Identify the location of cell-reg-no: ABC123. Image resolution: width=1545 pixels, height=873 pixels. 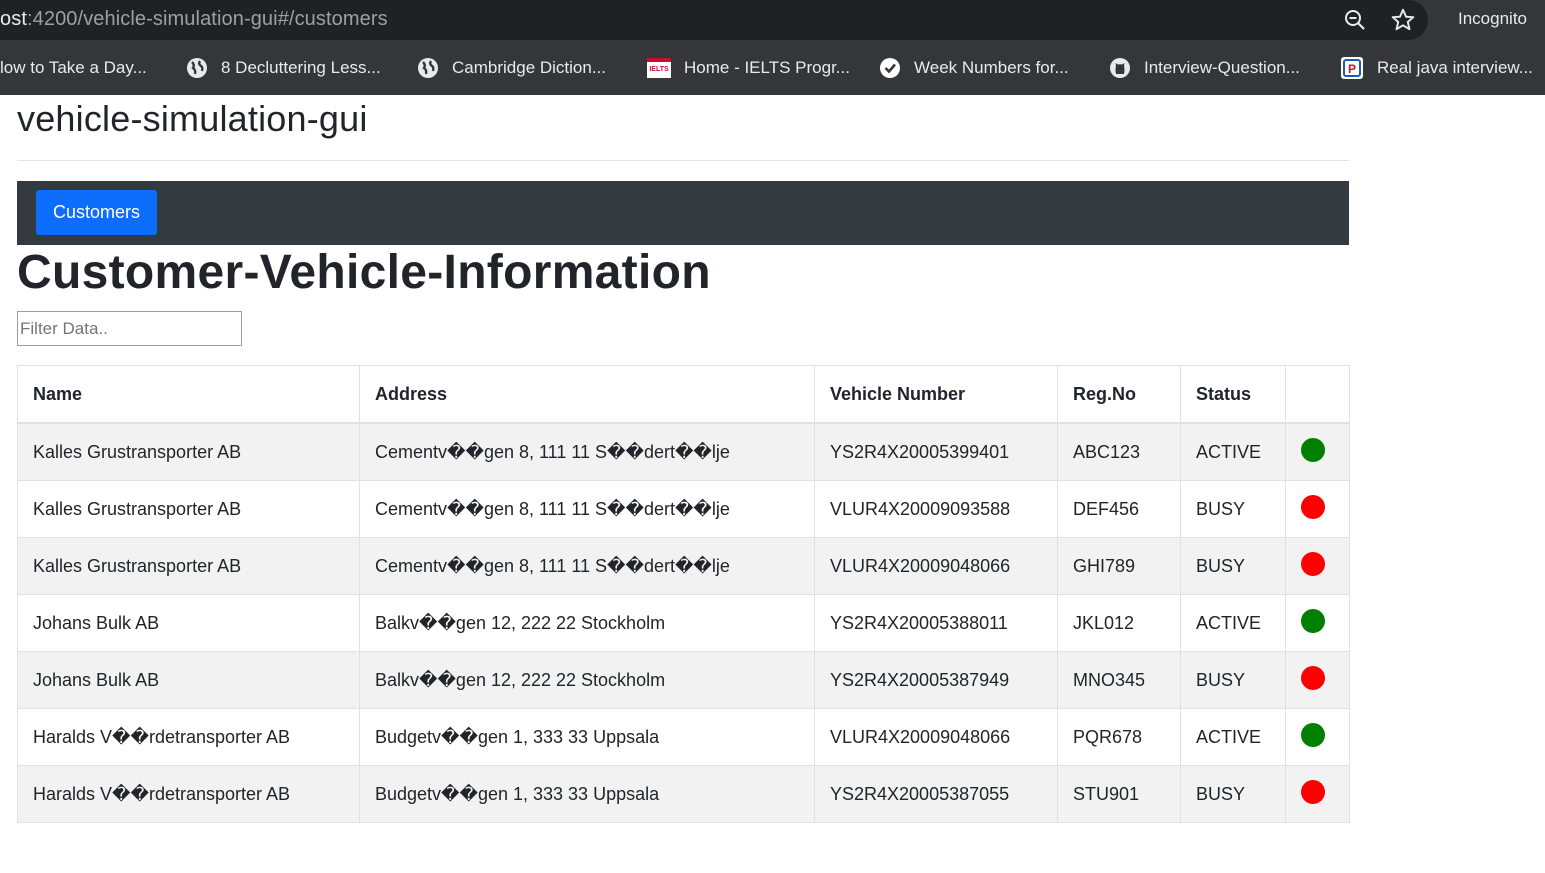
(1119, 451).